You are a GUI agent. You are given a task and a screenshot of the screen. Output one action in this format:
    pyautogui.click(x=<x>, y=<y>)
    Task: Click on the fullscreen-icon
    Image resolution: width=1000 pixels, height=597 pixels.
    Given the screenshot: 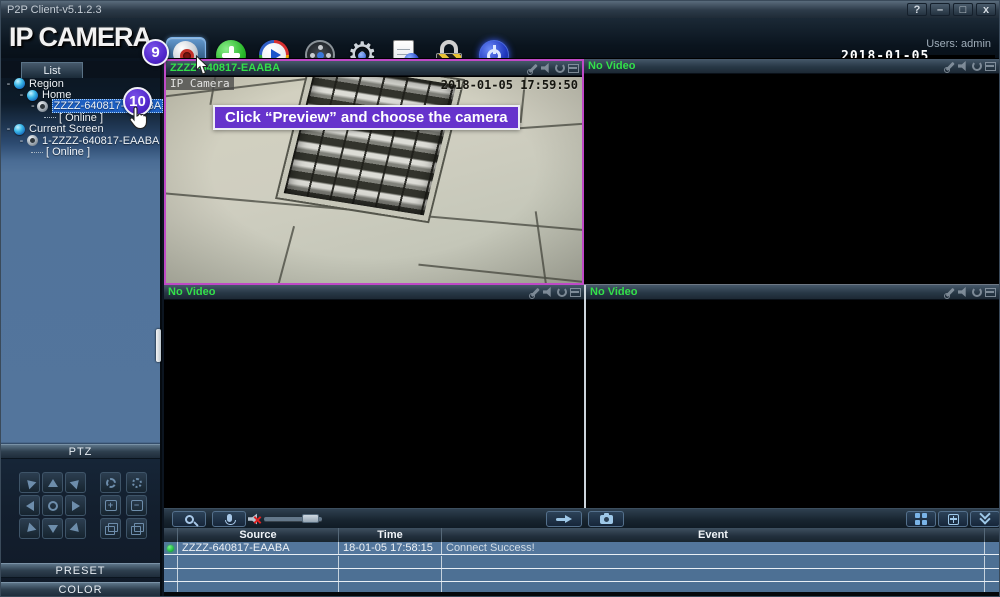 What is the action you would take?
    pyautogui.click(x=953, y=519)
    